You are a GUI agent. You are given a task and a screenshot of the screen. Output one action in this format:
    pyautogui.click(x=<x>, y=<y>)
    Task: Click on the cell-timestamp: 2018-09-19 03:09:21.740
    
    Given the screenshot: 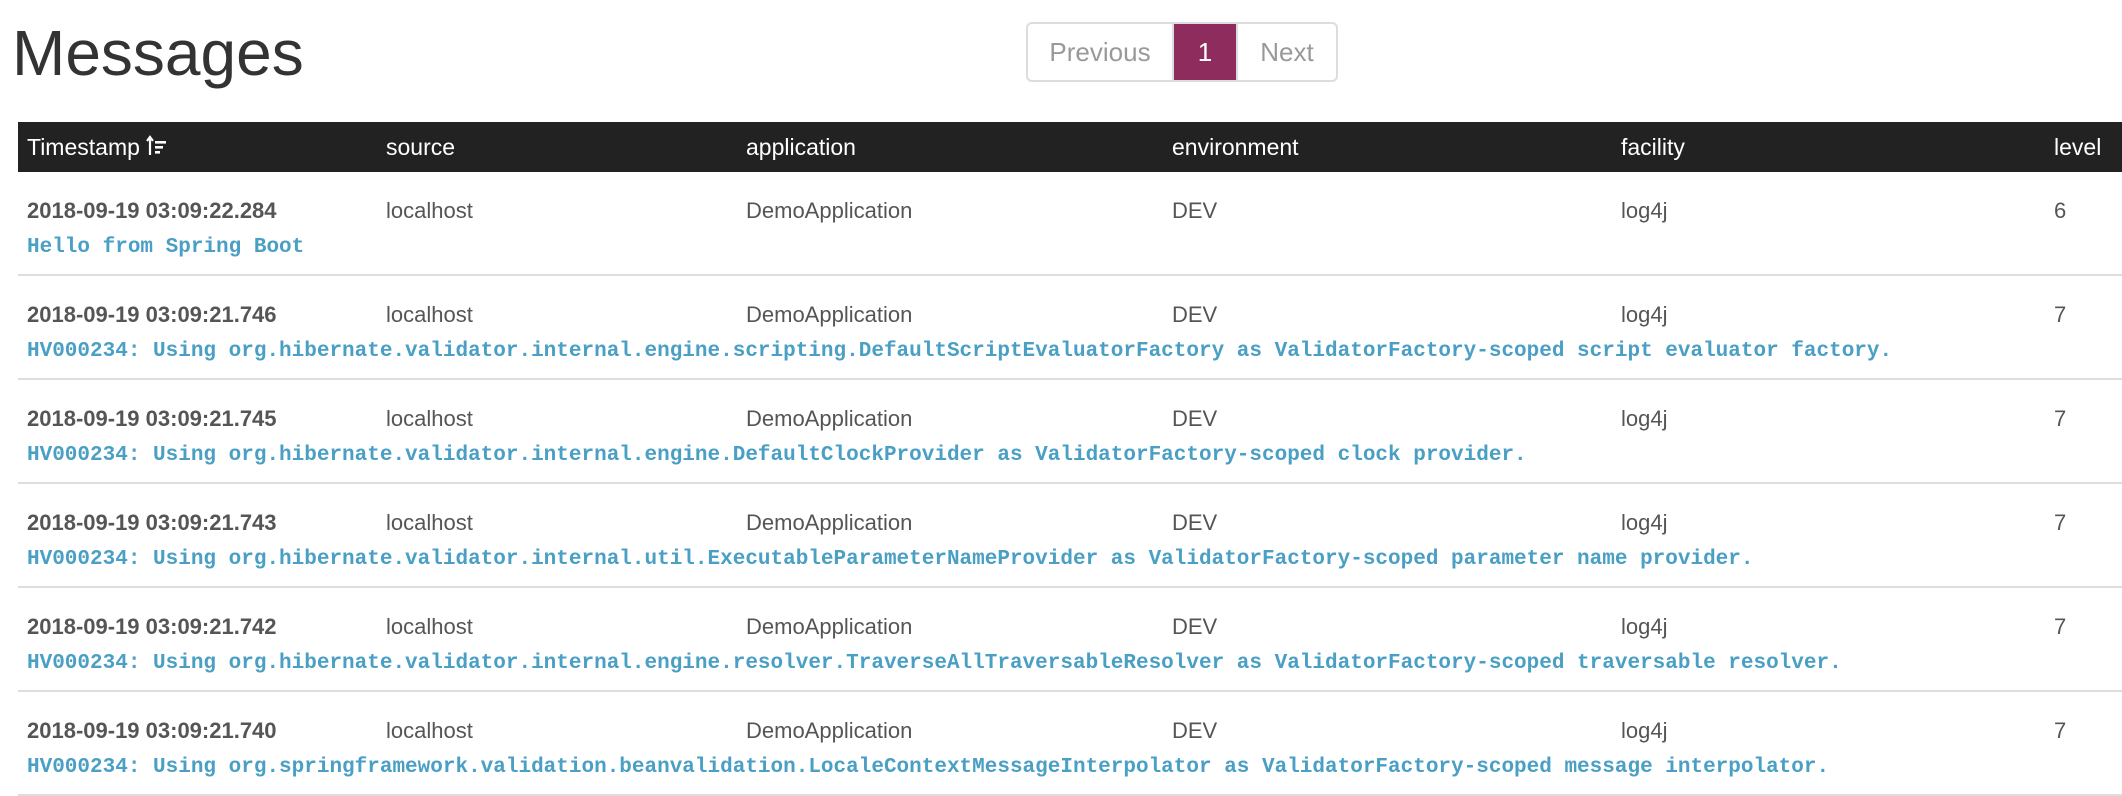 What is the action you would take?
    pyautogui.click(x=152, y=730)
    